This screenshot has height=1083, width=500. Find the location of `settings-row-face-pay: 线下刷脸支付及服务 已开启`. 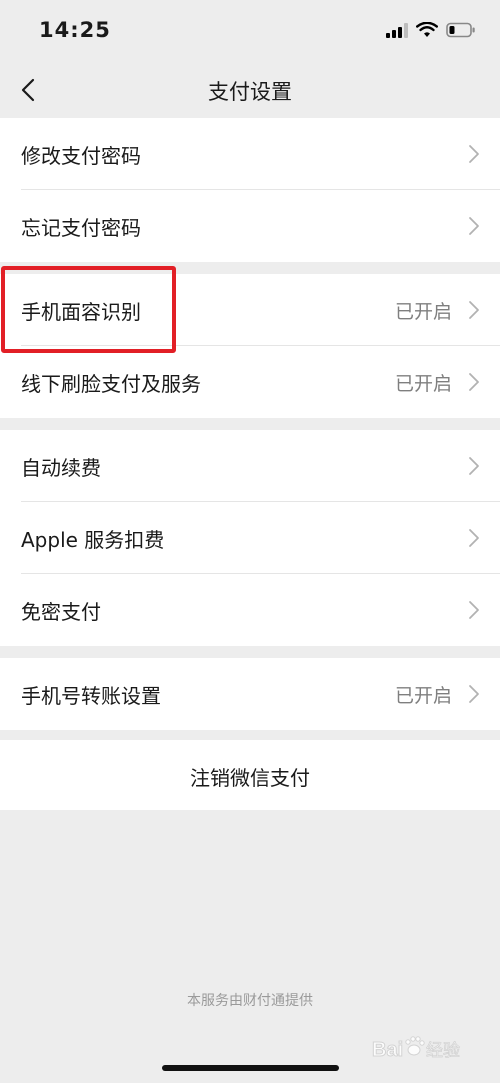

settings-row-face-pay: 线下刷脸支付及服务 已开启 is located at coordinates (250, 382).